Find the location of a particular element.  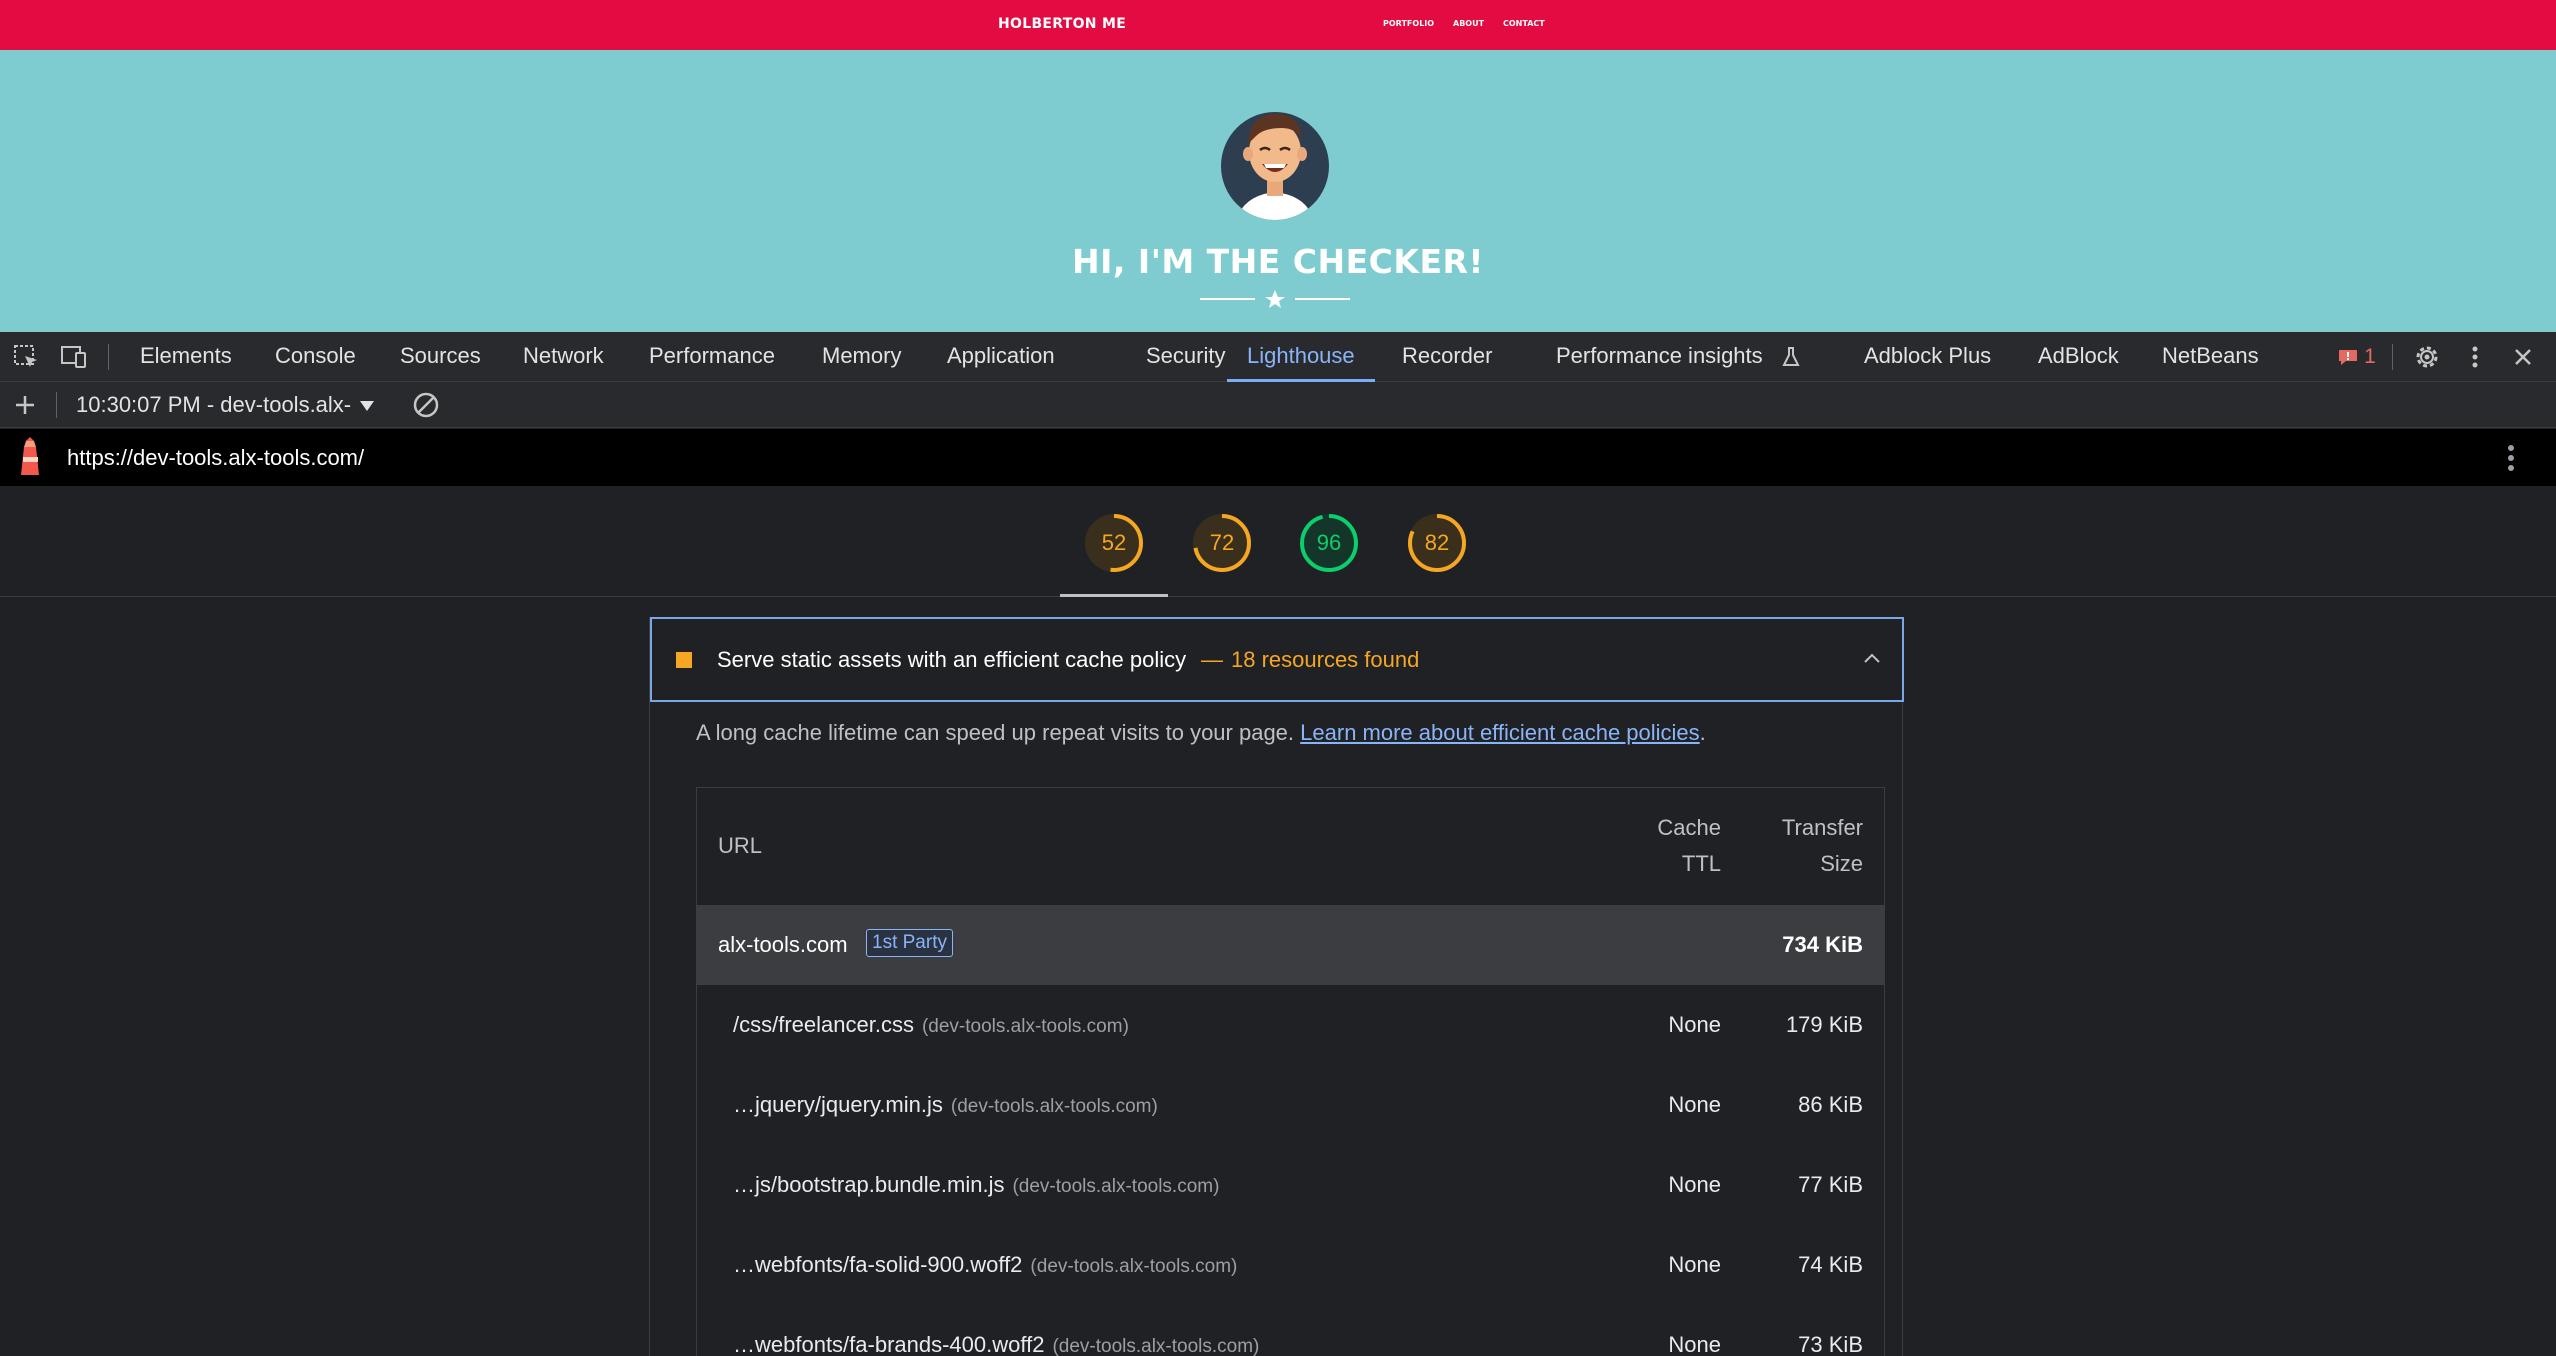

score-value: 82 is located at coordinates (1437, 542).